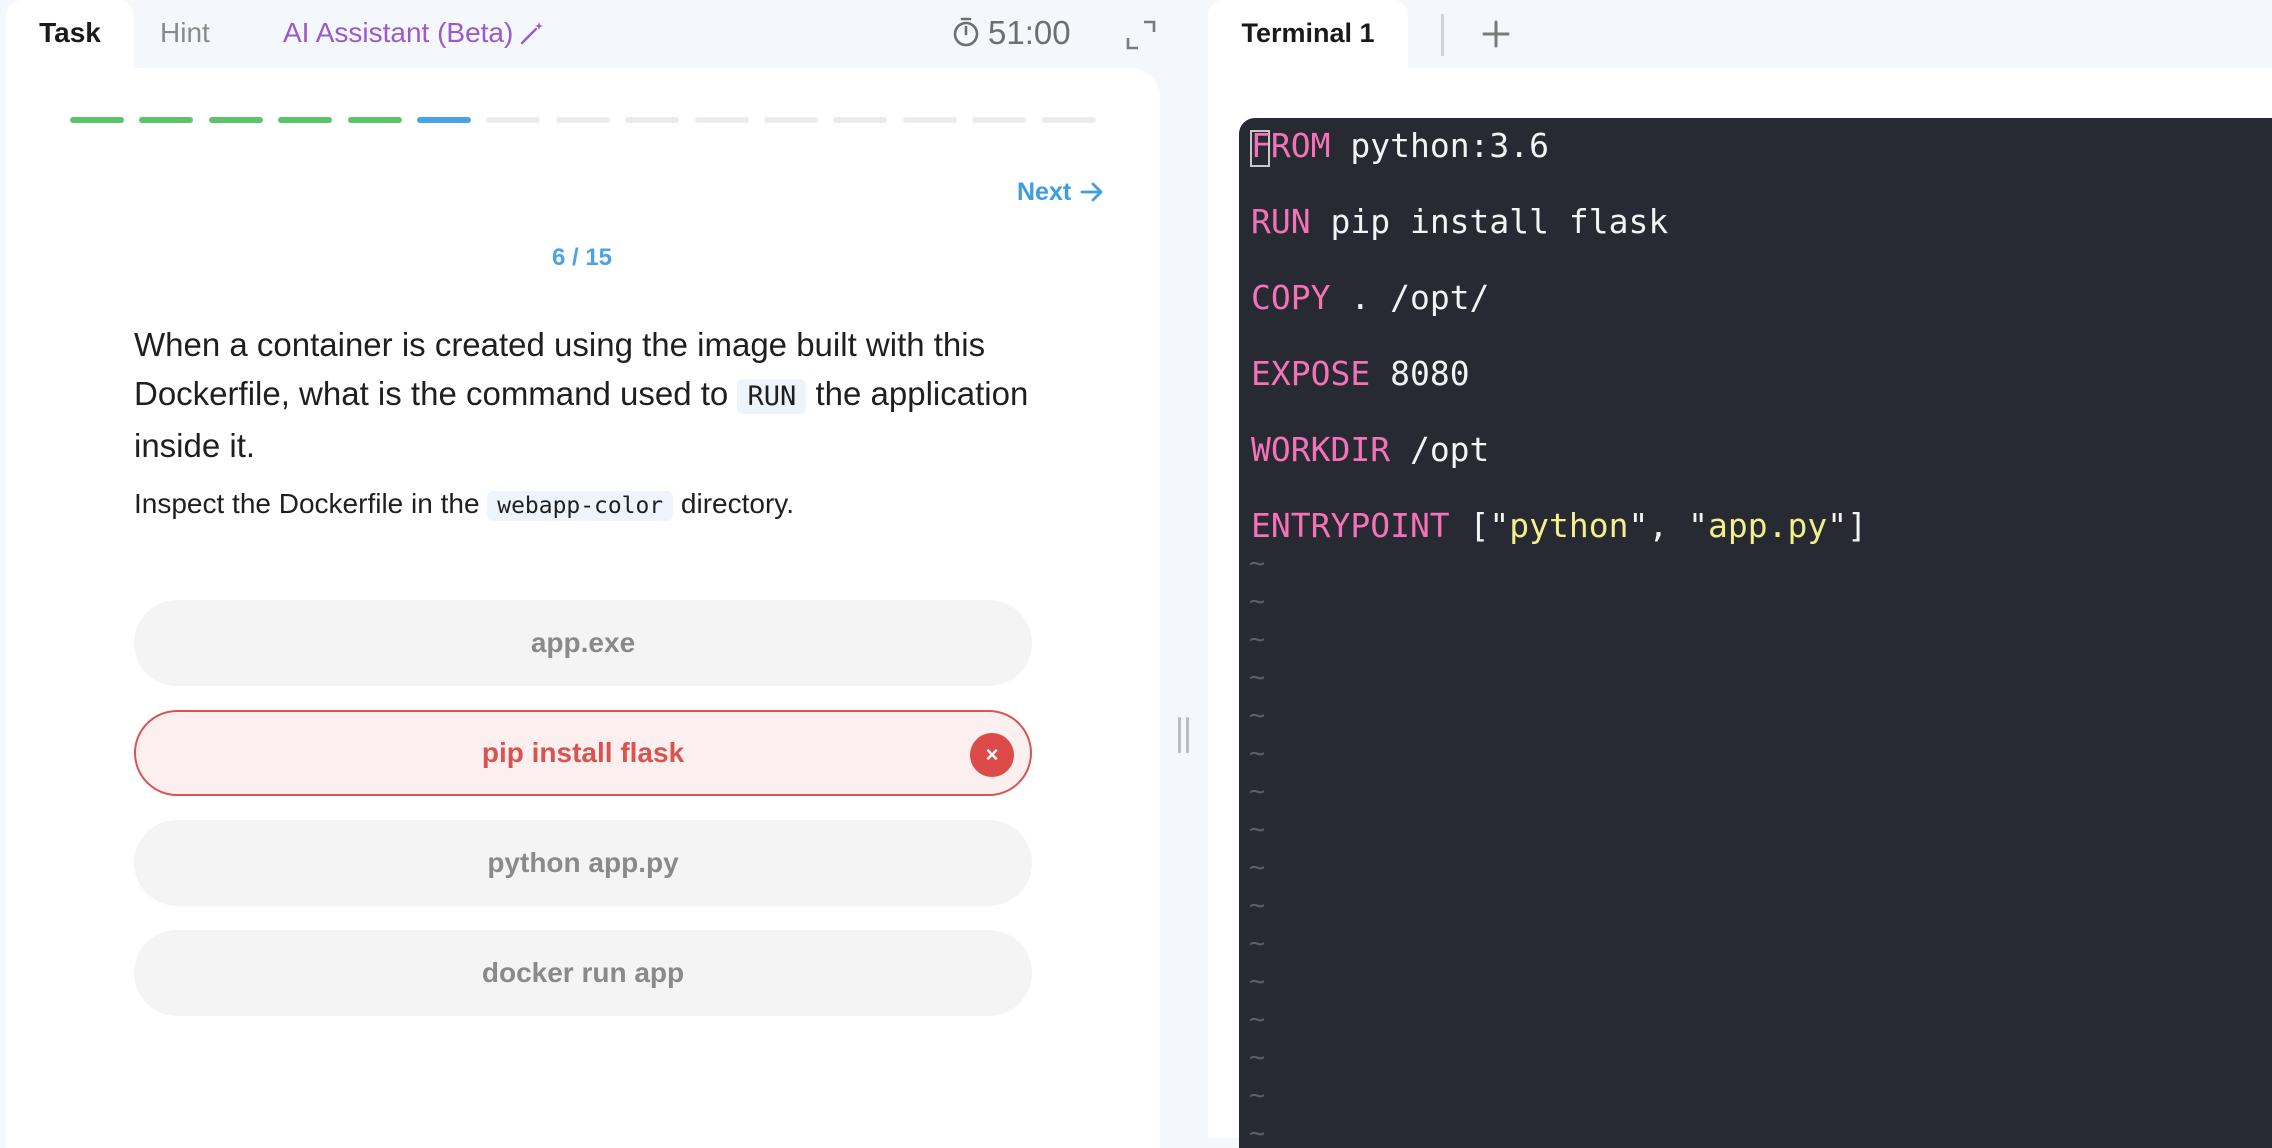  What do you see at coordinates (1044, 192) in the screenshot?
I see `next-button-label: Next` at bounding box center [1044, 192].